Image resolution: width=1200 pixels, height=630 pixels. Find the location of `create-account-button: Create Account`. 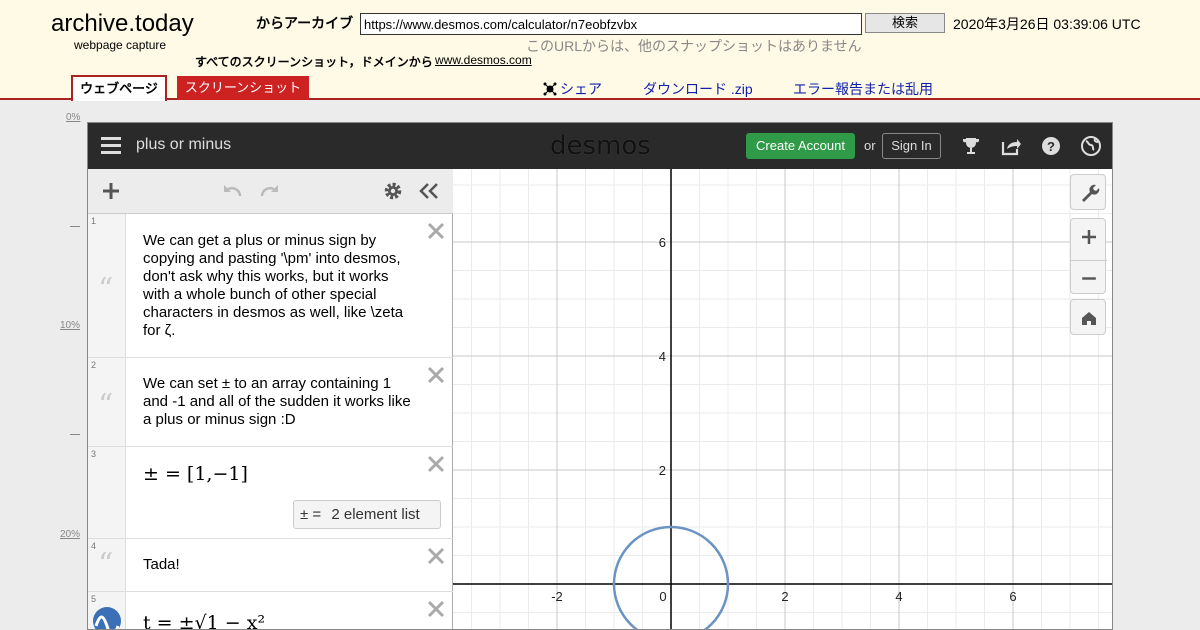

create-account-button: Create Account is located at coordinates (800, 146).